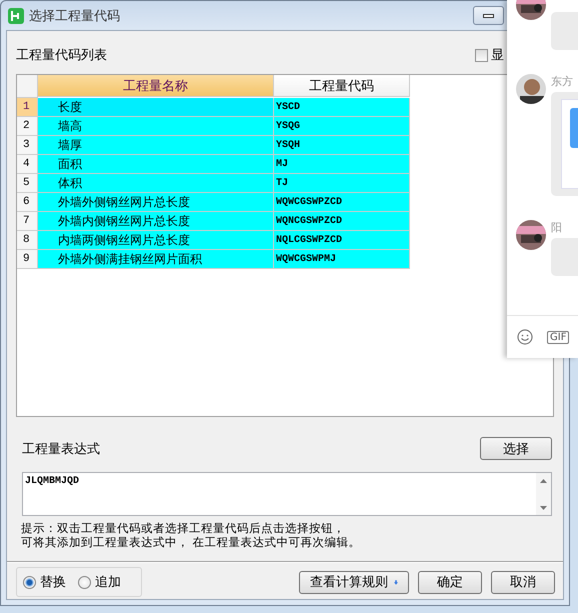  Describe the element at coordinates (342, 240) in the screenshot. I see `table-cell: NQLCGSWPZCD` at that location.